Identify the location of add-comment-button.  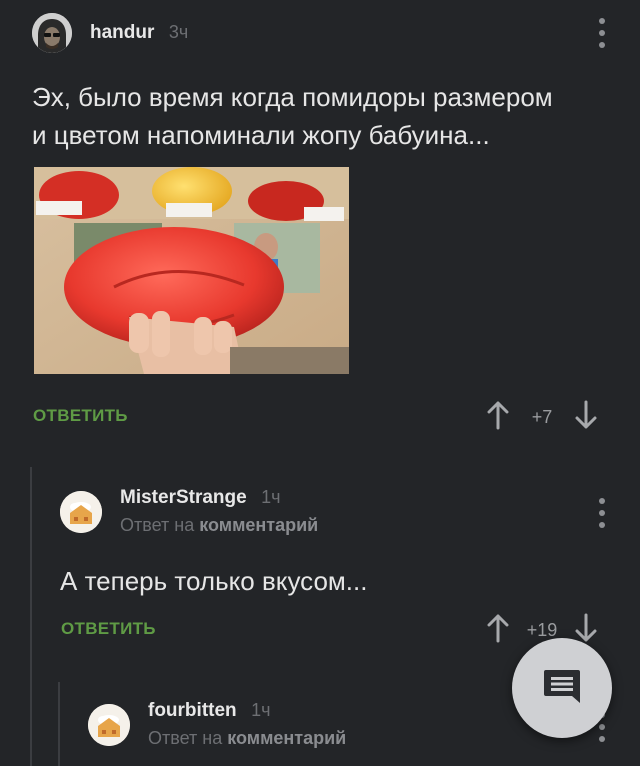
(562, 688).